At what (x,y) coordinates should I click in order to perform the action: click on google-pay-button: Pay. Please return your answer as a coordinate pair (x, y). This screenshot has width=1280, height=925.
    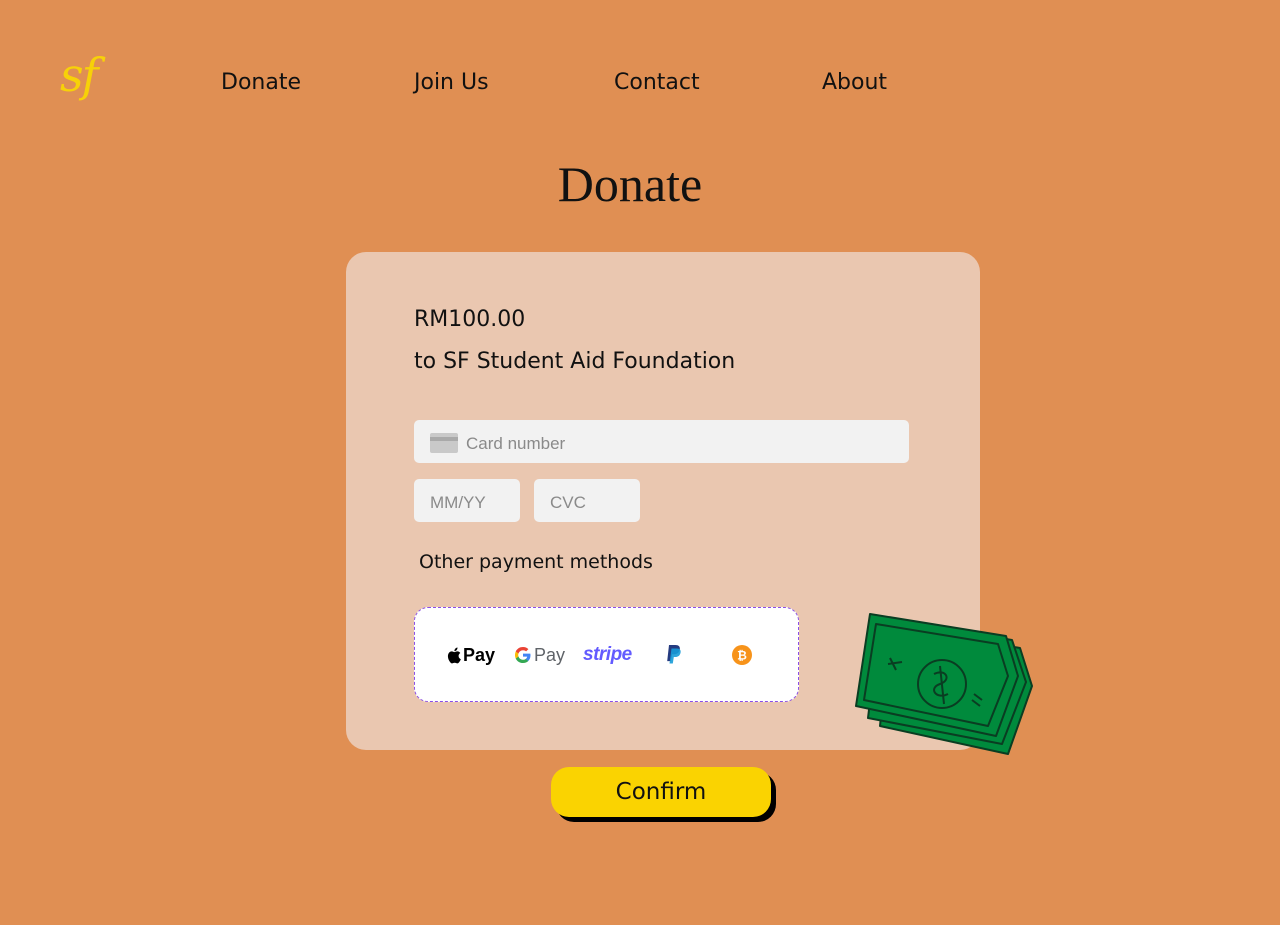
    Looking at the image, I should click on (540, 655).